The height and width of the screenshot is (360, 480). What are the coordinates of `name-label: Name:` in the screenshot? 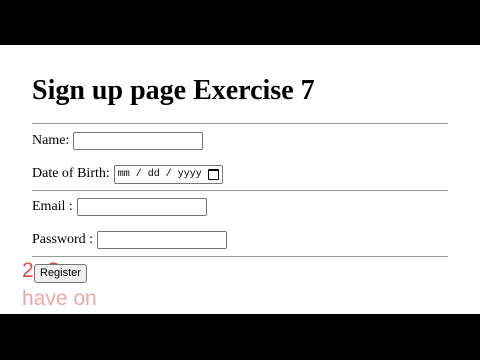 It's located at (51, 140).